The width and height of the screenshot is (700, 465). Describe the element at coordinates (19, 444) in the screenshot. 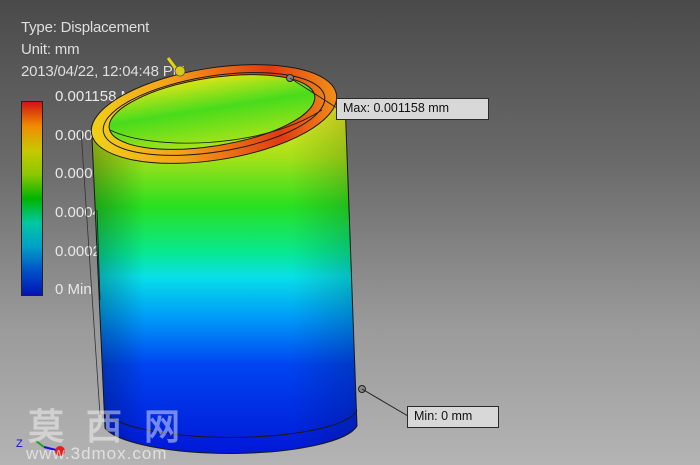

I see `axis-z-label: Z` at that location.